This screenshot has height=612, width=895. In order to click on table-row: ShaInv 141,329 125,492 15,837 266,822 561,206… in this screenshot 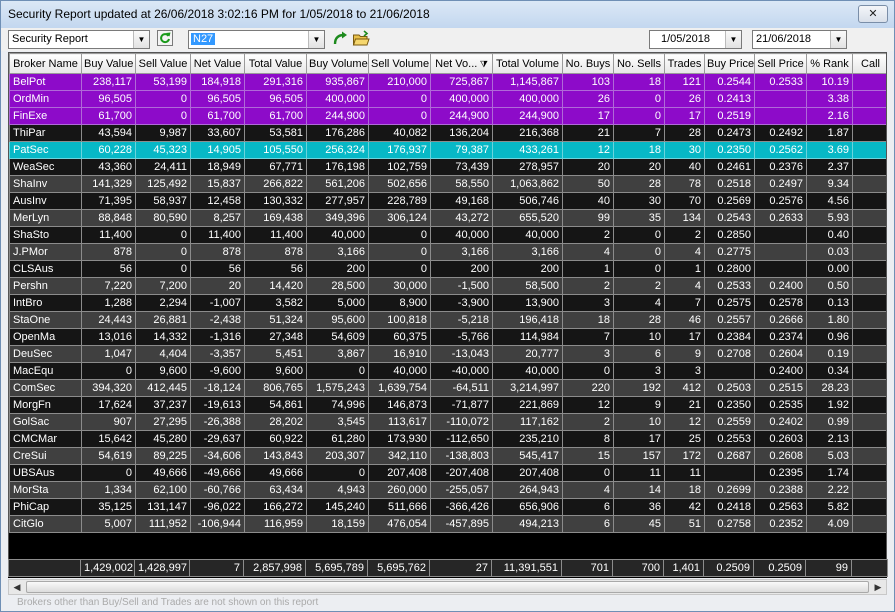, I will do `click(447, 184)`.